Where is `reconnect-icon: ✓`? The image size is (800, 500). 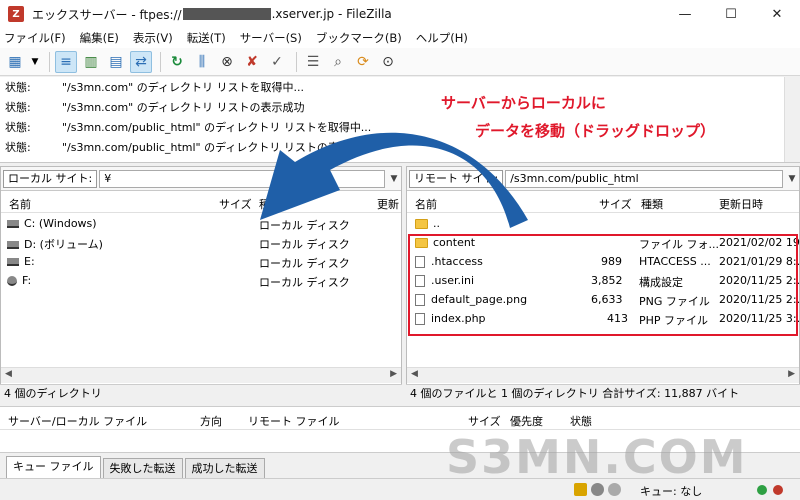
reconnect-icon: ✓ is located at coordinates (277, 62).